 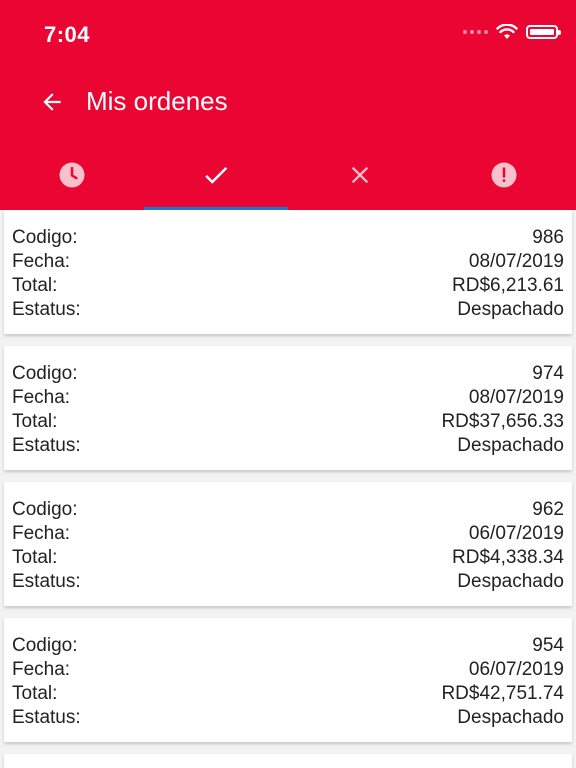 I want to click on close-icon, so click(x=360, y=175).